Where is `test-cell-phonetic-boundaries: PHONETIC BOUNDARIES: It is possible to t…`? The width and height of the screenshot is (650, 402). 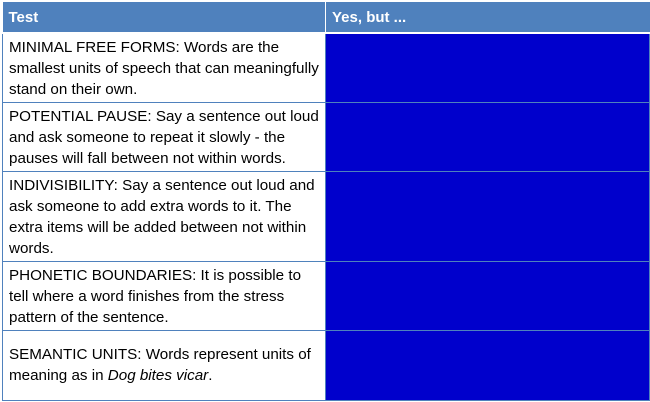
test-cell-phonetic-boundaries: PHONETIC BOUNDARIES: It is possible to t… is located at coordinates (164, 296).